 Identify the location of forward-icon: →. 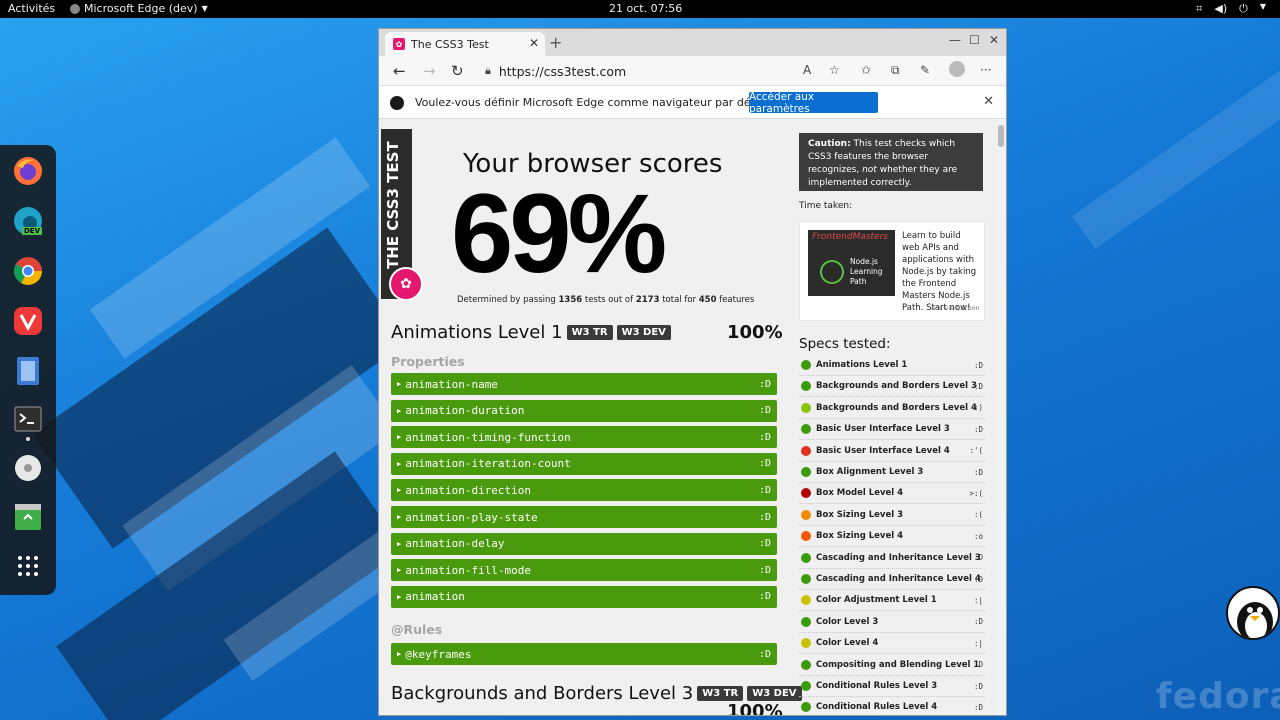
(429, 71).